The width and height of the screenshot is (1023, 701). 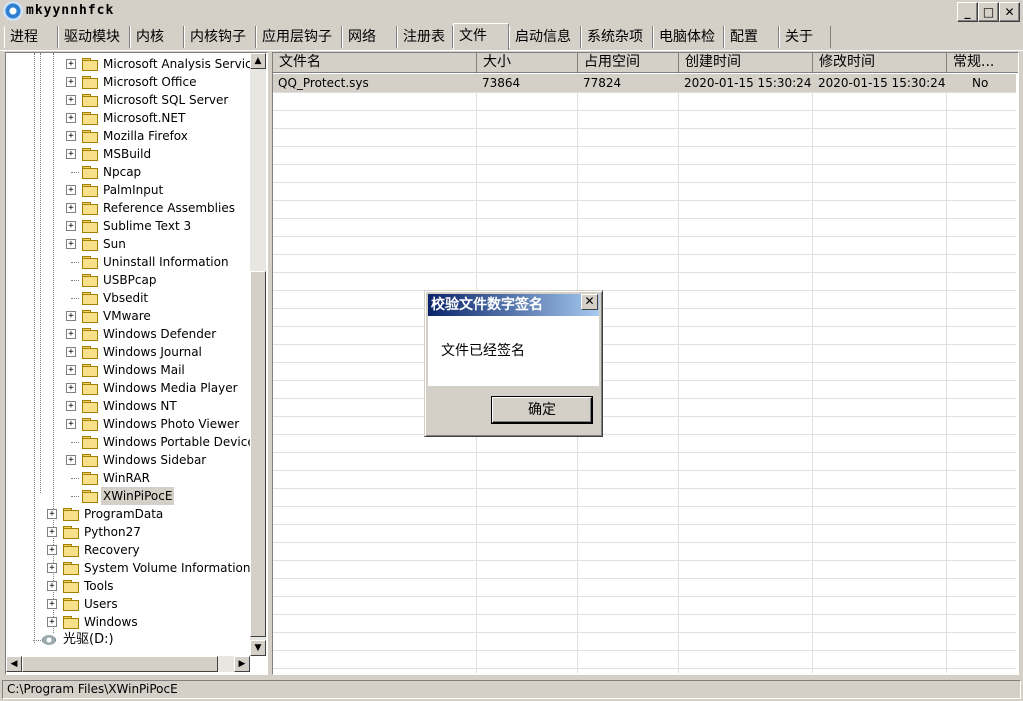 I want to click on tree-item: + Microsoft SQL Server, so click(x=128, y=100).